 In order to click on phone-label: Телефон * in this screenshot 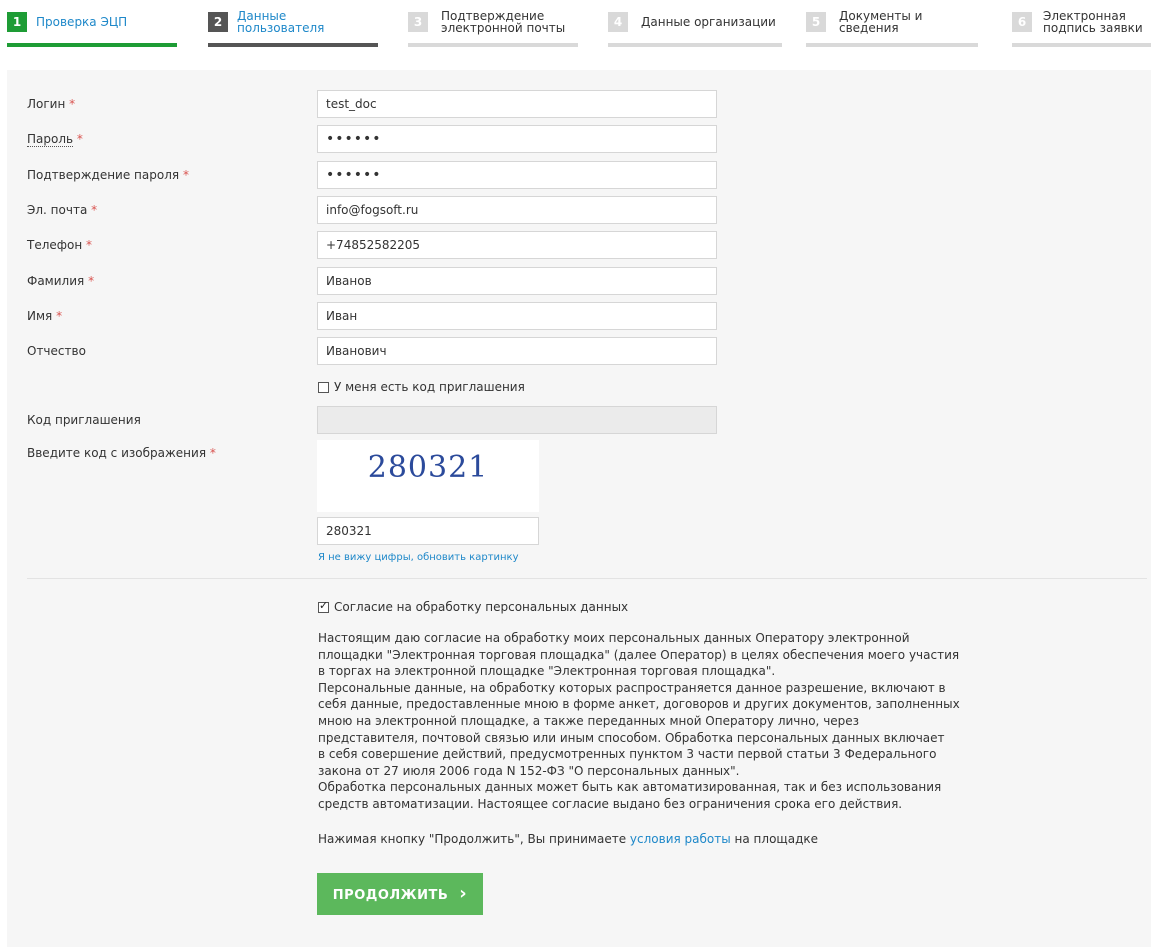, I will do `click(60, 245)`.